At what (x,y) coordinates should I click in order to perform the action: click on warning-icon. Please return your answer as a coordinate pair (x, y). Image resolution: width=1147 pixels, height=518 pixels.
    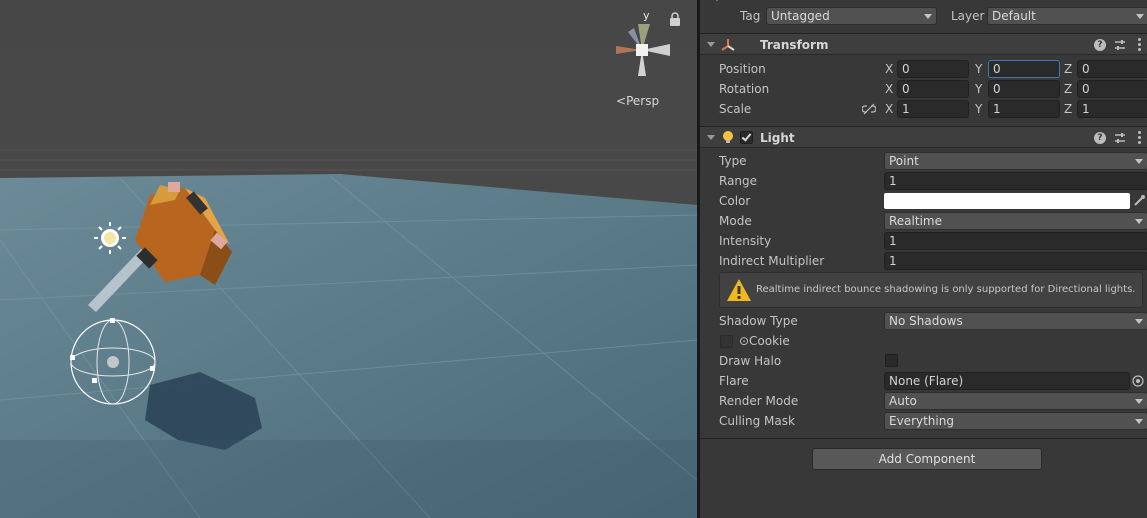
    Looking at the image, I should click on (739, 290).